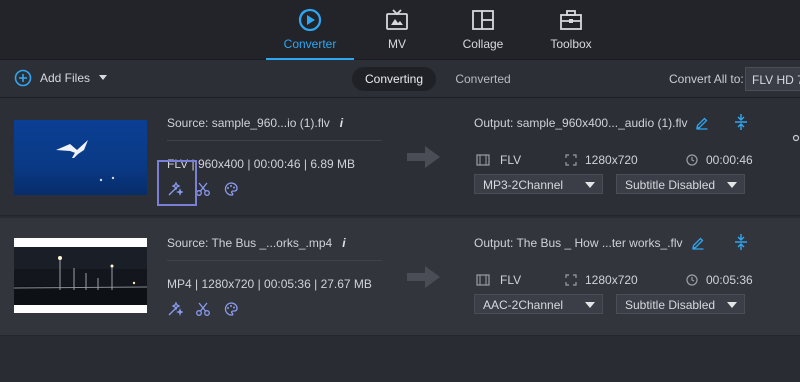 The image size is (800, 382). I want to click on source-filename: Source: The Bus _...orks_.mp4 i, so click(256, 243).